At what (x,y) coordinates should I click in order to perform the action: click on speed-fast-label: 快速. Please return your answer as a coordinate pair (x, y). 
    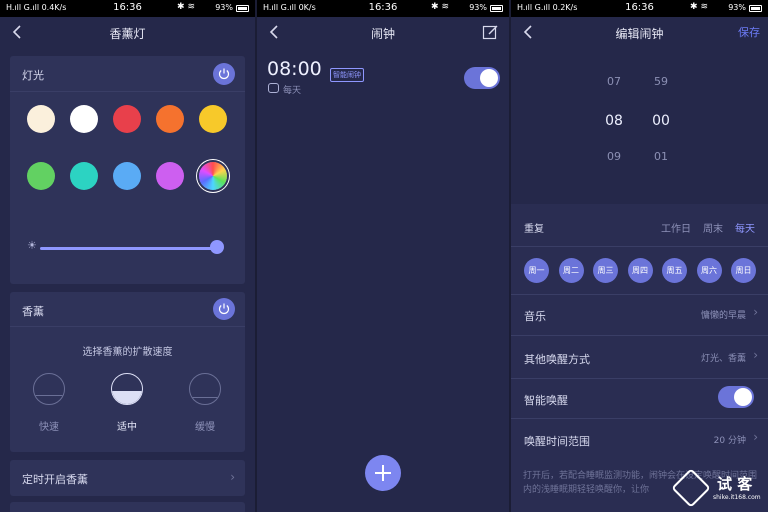
    Looking at the image, I should click on (49, 427).